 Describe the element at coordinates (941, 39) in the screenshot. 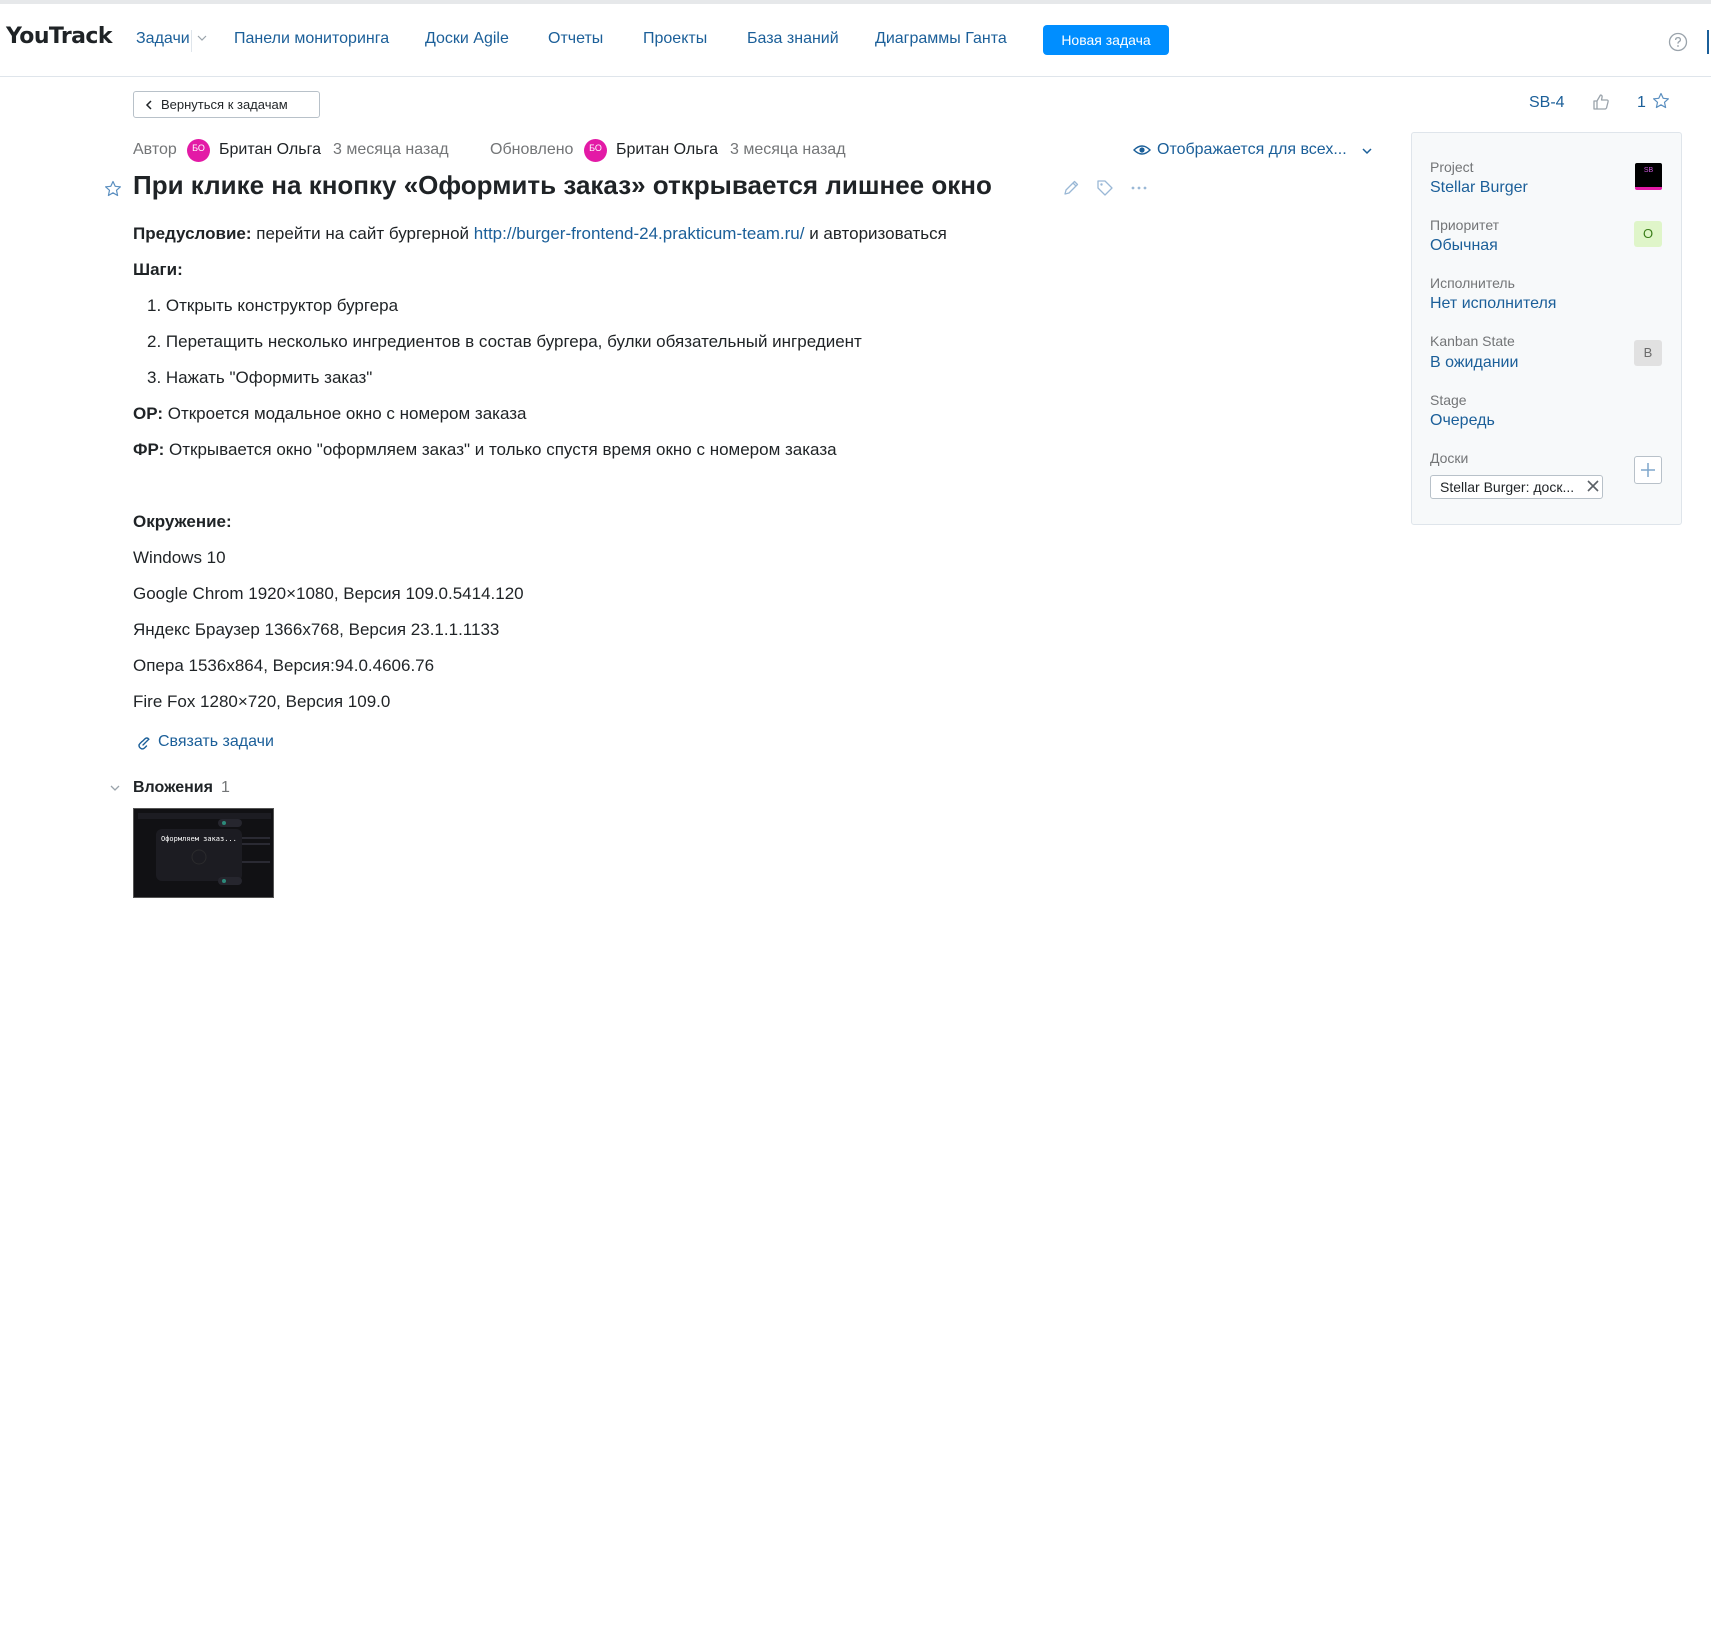

I see `nav-gantt-charts: Диаграммы Ганта` at that location.